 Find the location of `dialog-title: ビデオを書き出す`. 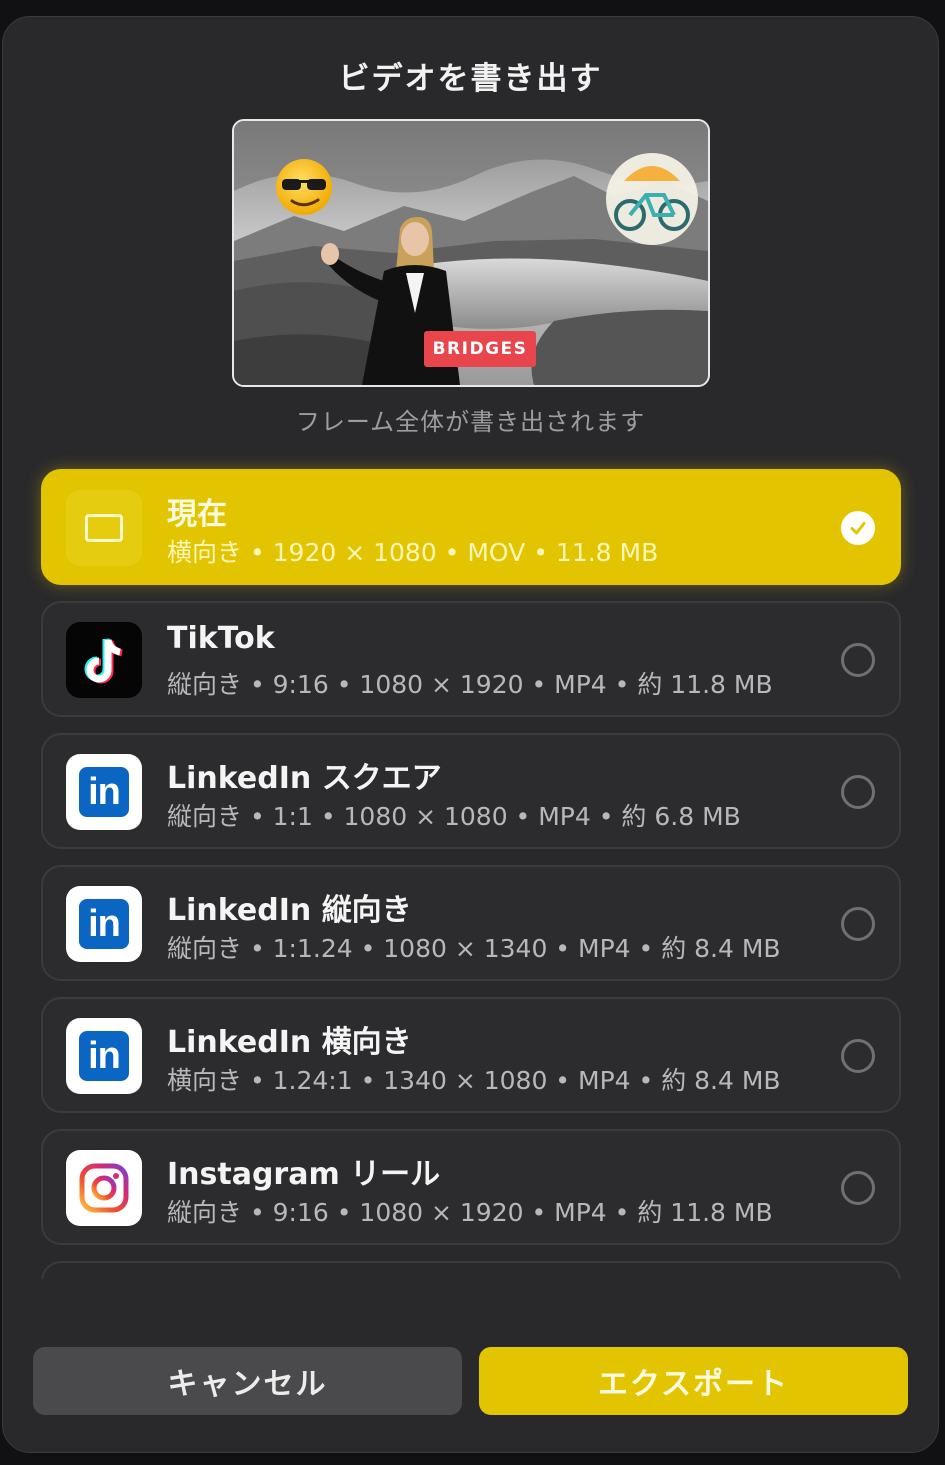

dialog-title: ビデオを書き出す is located at coordinates (470, 79).